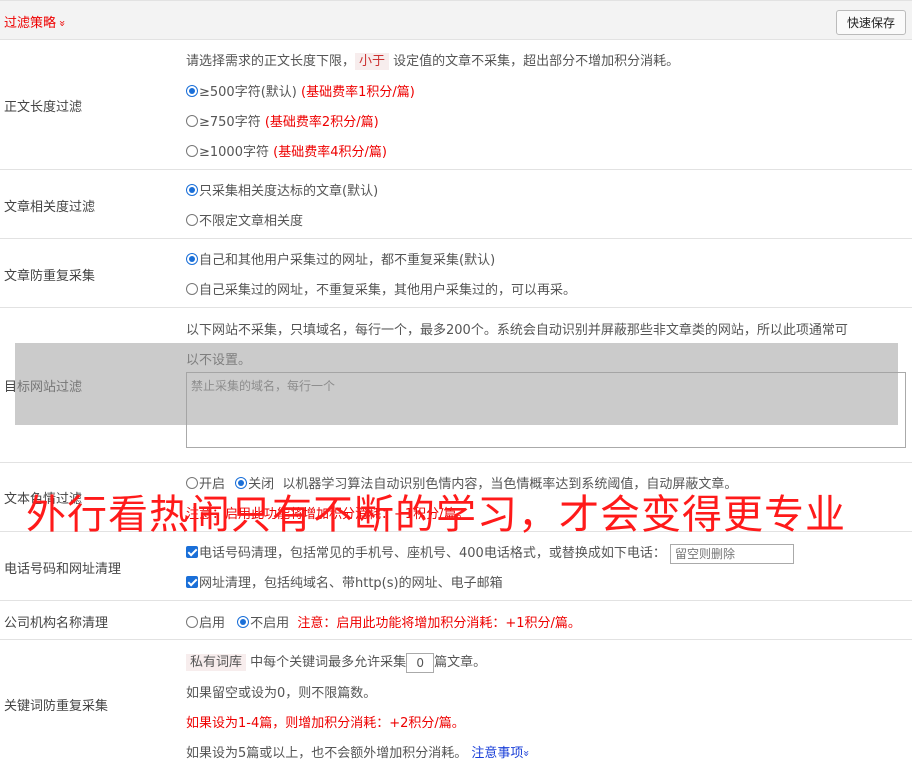 The width and height of the screenshot is (912, 768). Describe the element at coordinates (340, 258) in the screenshot. I see `duplicate-option-all: 自己和其他用户采集过的网址，都不重复采集(默认)` at that location.